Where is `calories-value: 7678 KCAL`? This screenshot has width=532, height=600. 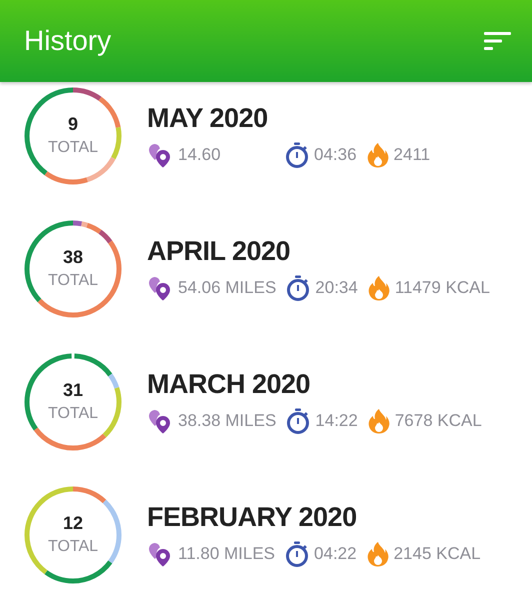 calories-value: 7678 KCAL is located at coordinates (438, 421).